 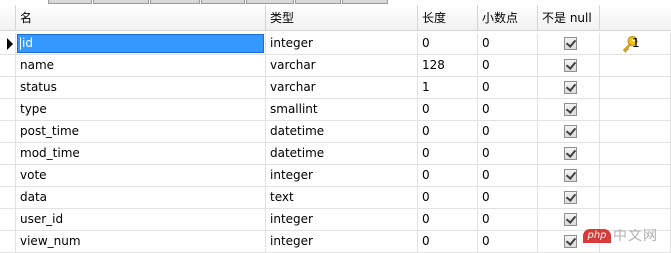 I want to click on watermark-badge: php, so click(x=597, y=236).